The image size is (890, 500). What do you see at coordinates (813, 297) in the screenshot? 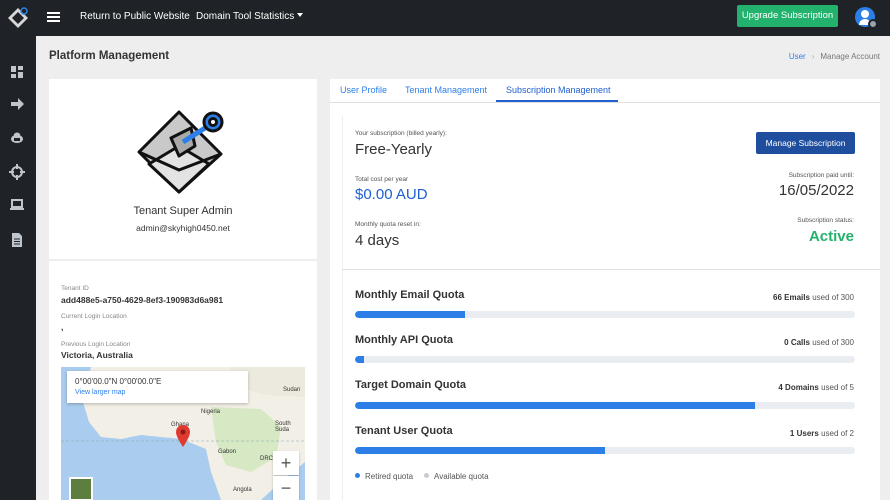
I see `email-quota-usage: 66 Emails used of 300` at bounding box center [813, 297].